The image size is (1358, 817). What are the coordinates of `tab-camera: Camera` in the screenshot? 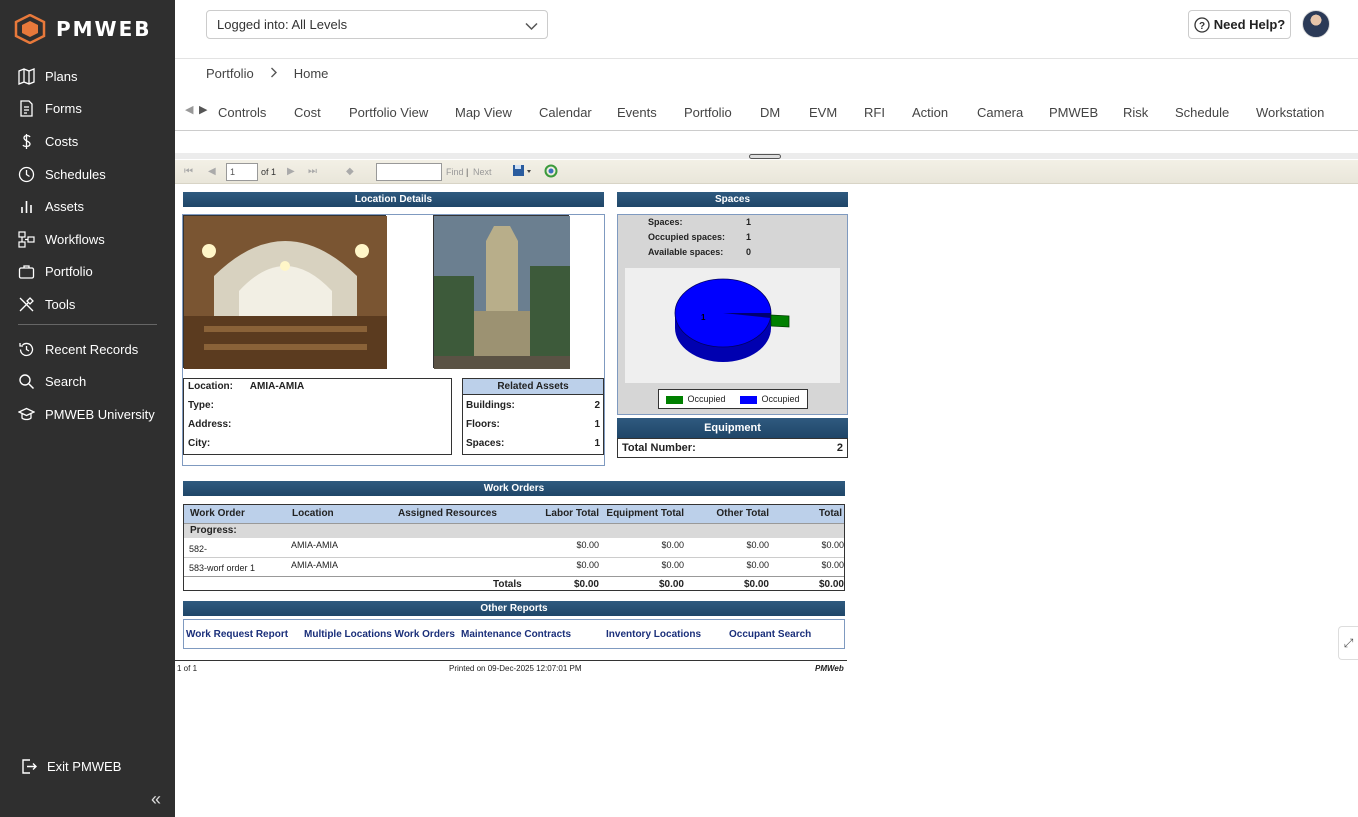 It's located at (1000, 112).